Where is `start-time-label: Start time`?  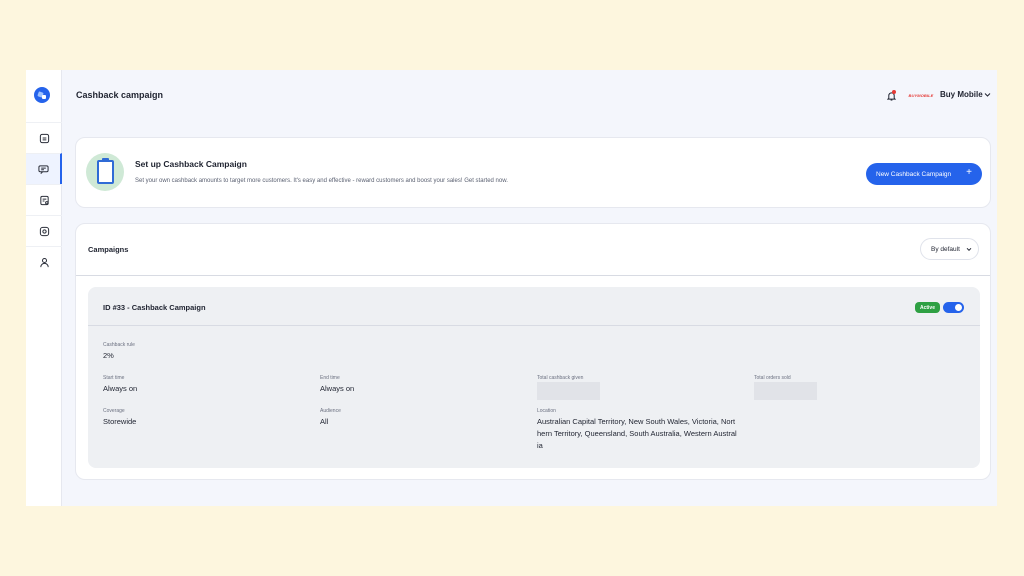 start-time-label: Start time is located at coordinates (114, 378).